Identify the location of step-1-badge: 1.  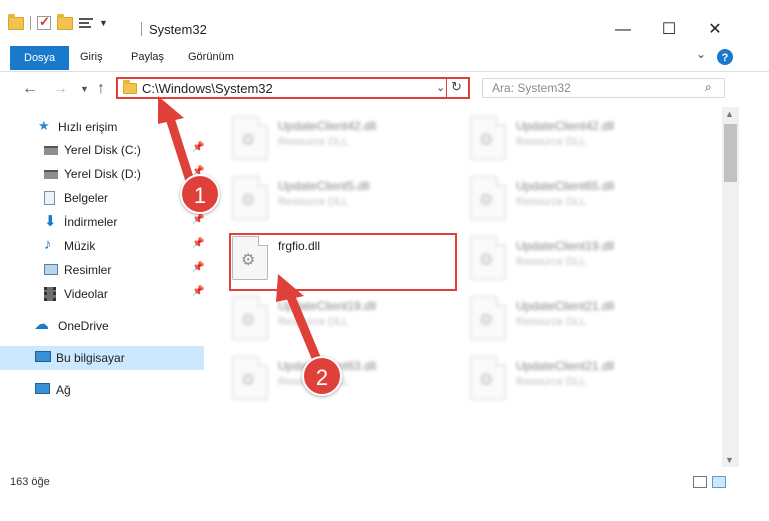
(200, 194).